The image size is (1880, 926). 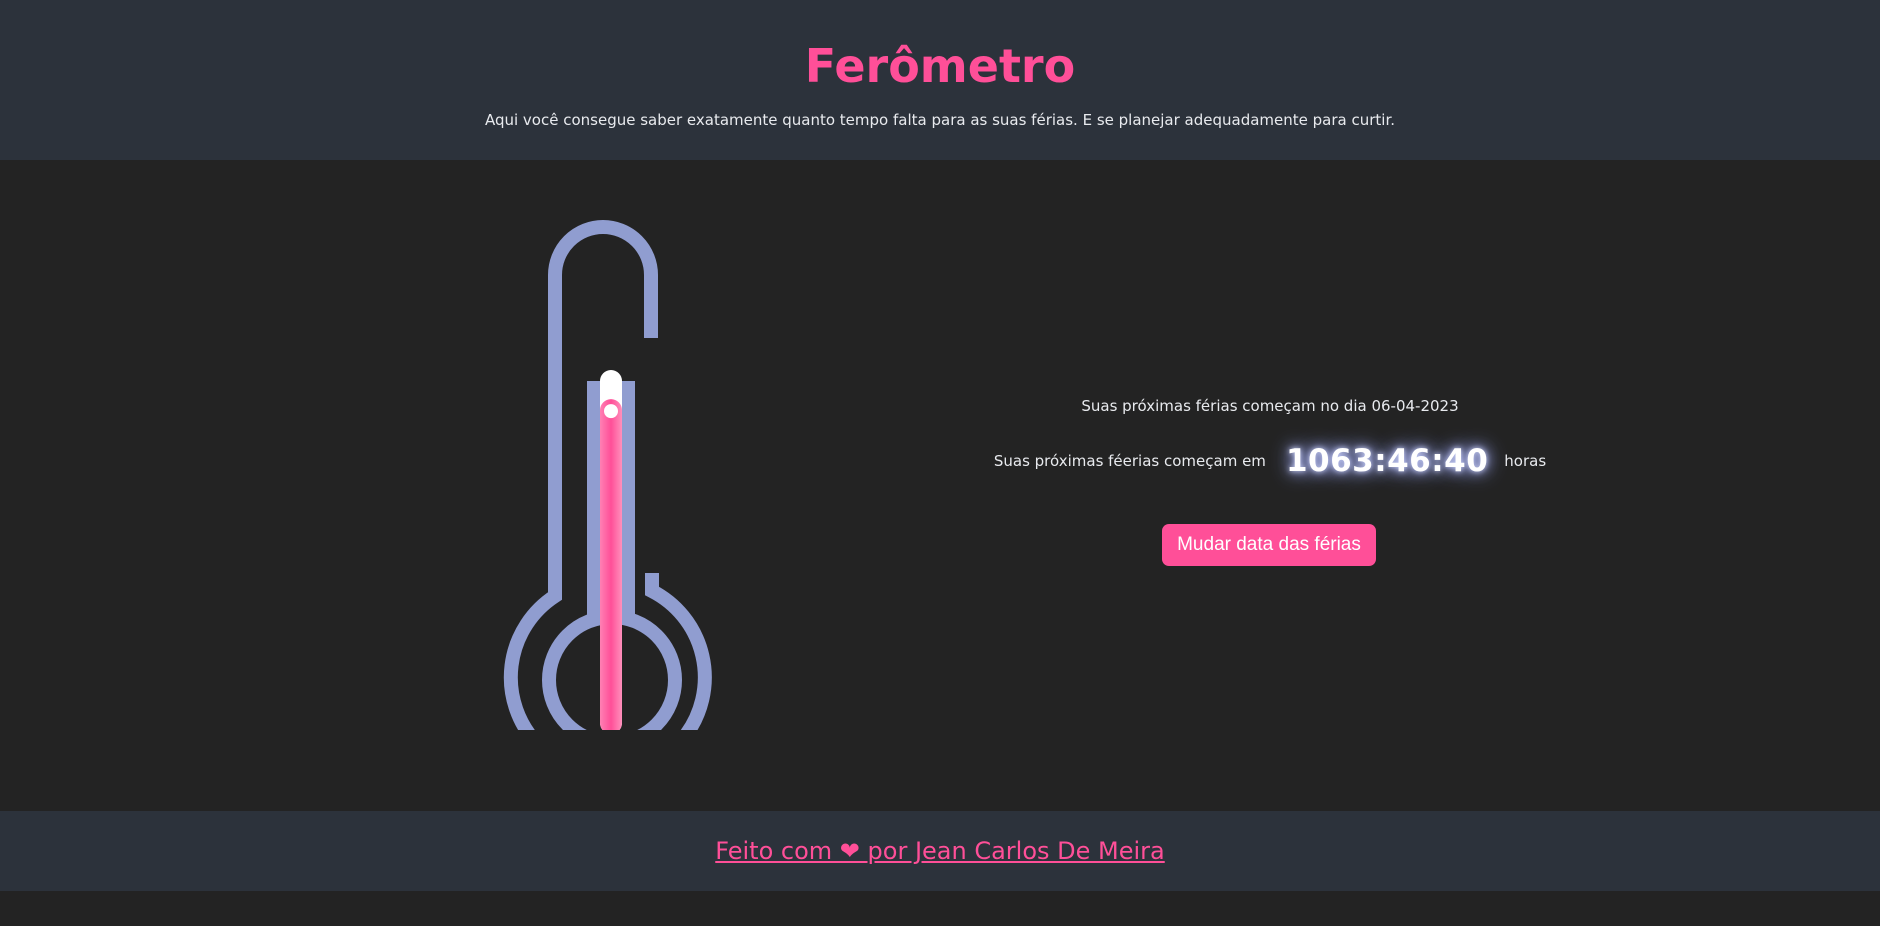 I want to click on thermometer-icon, so click(x=610, y=501).